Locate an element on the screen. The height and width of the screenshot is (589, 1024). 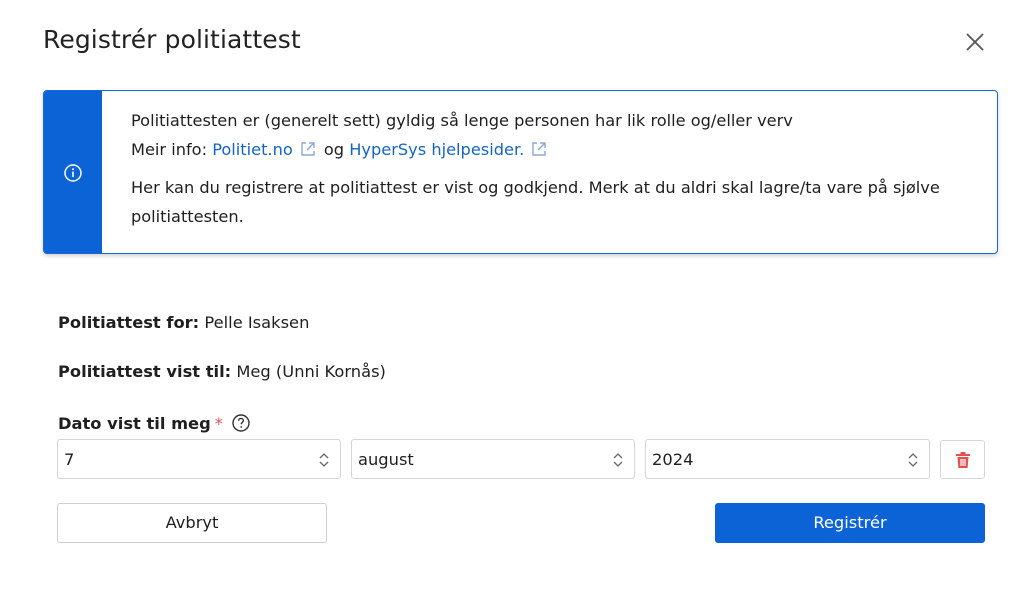
attest-for-row: Politiattest for: Pelle Isaksen is located at coordinates (183, 322).